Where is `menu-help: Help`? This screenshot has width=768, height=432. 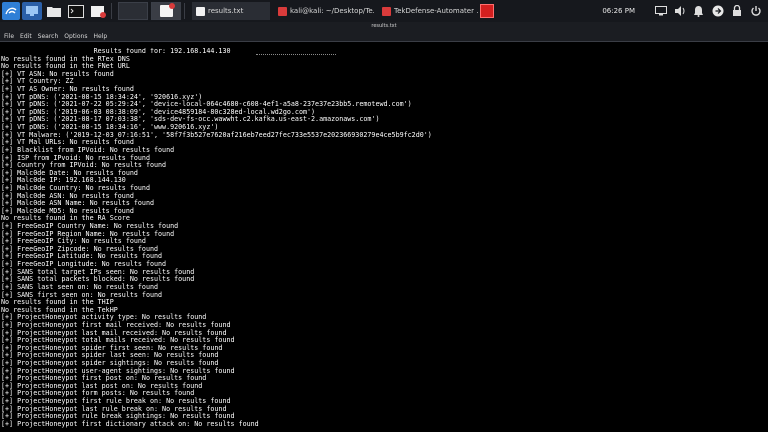
menu-help: Help is located at coordinates (100, 36).